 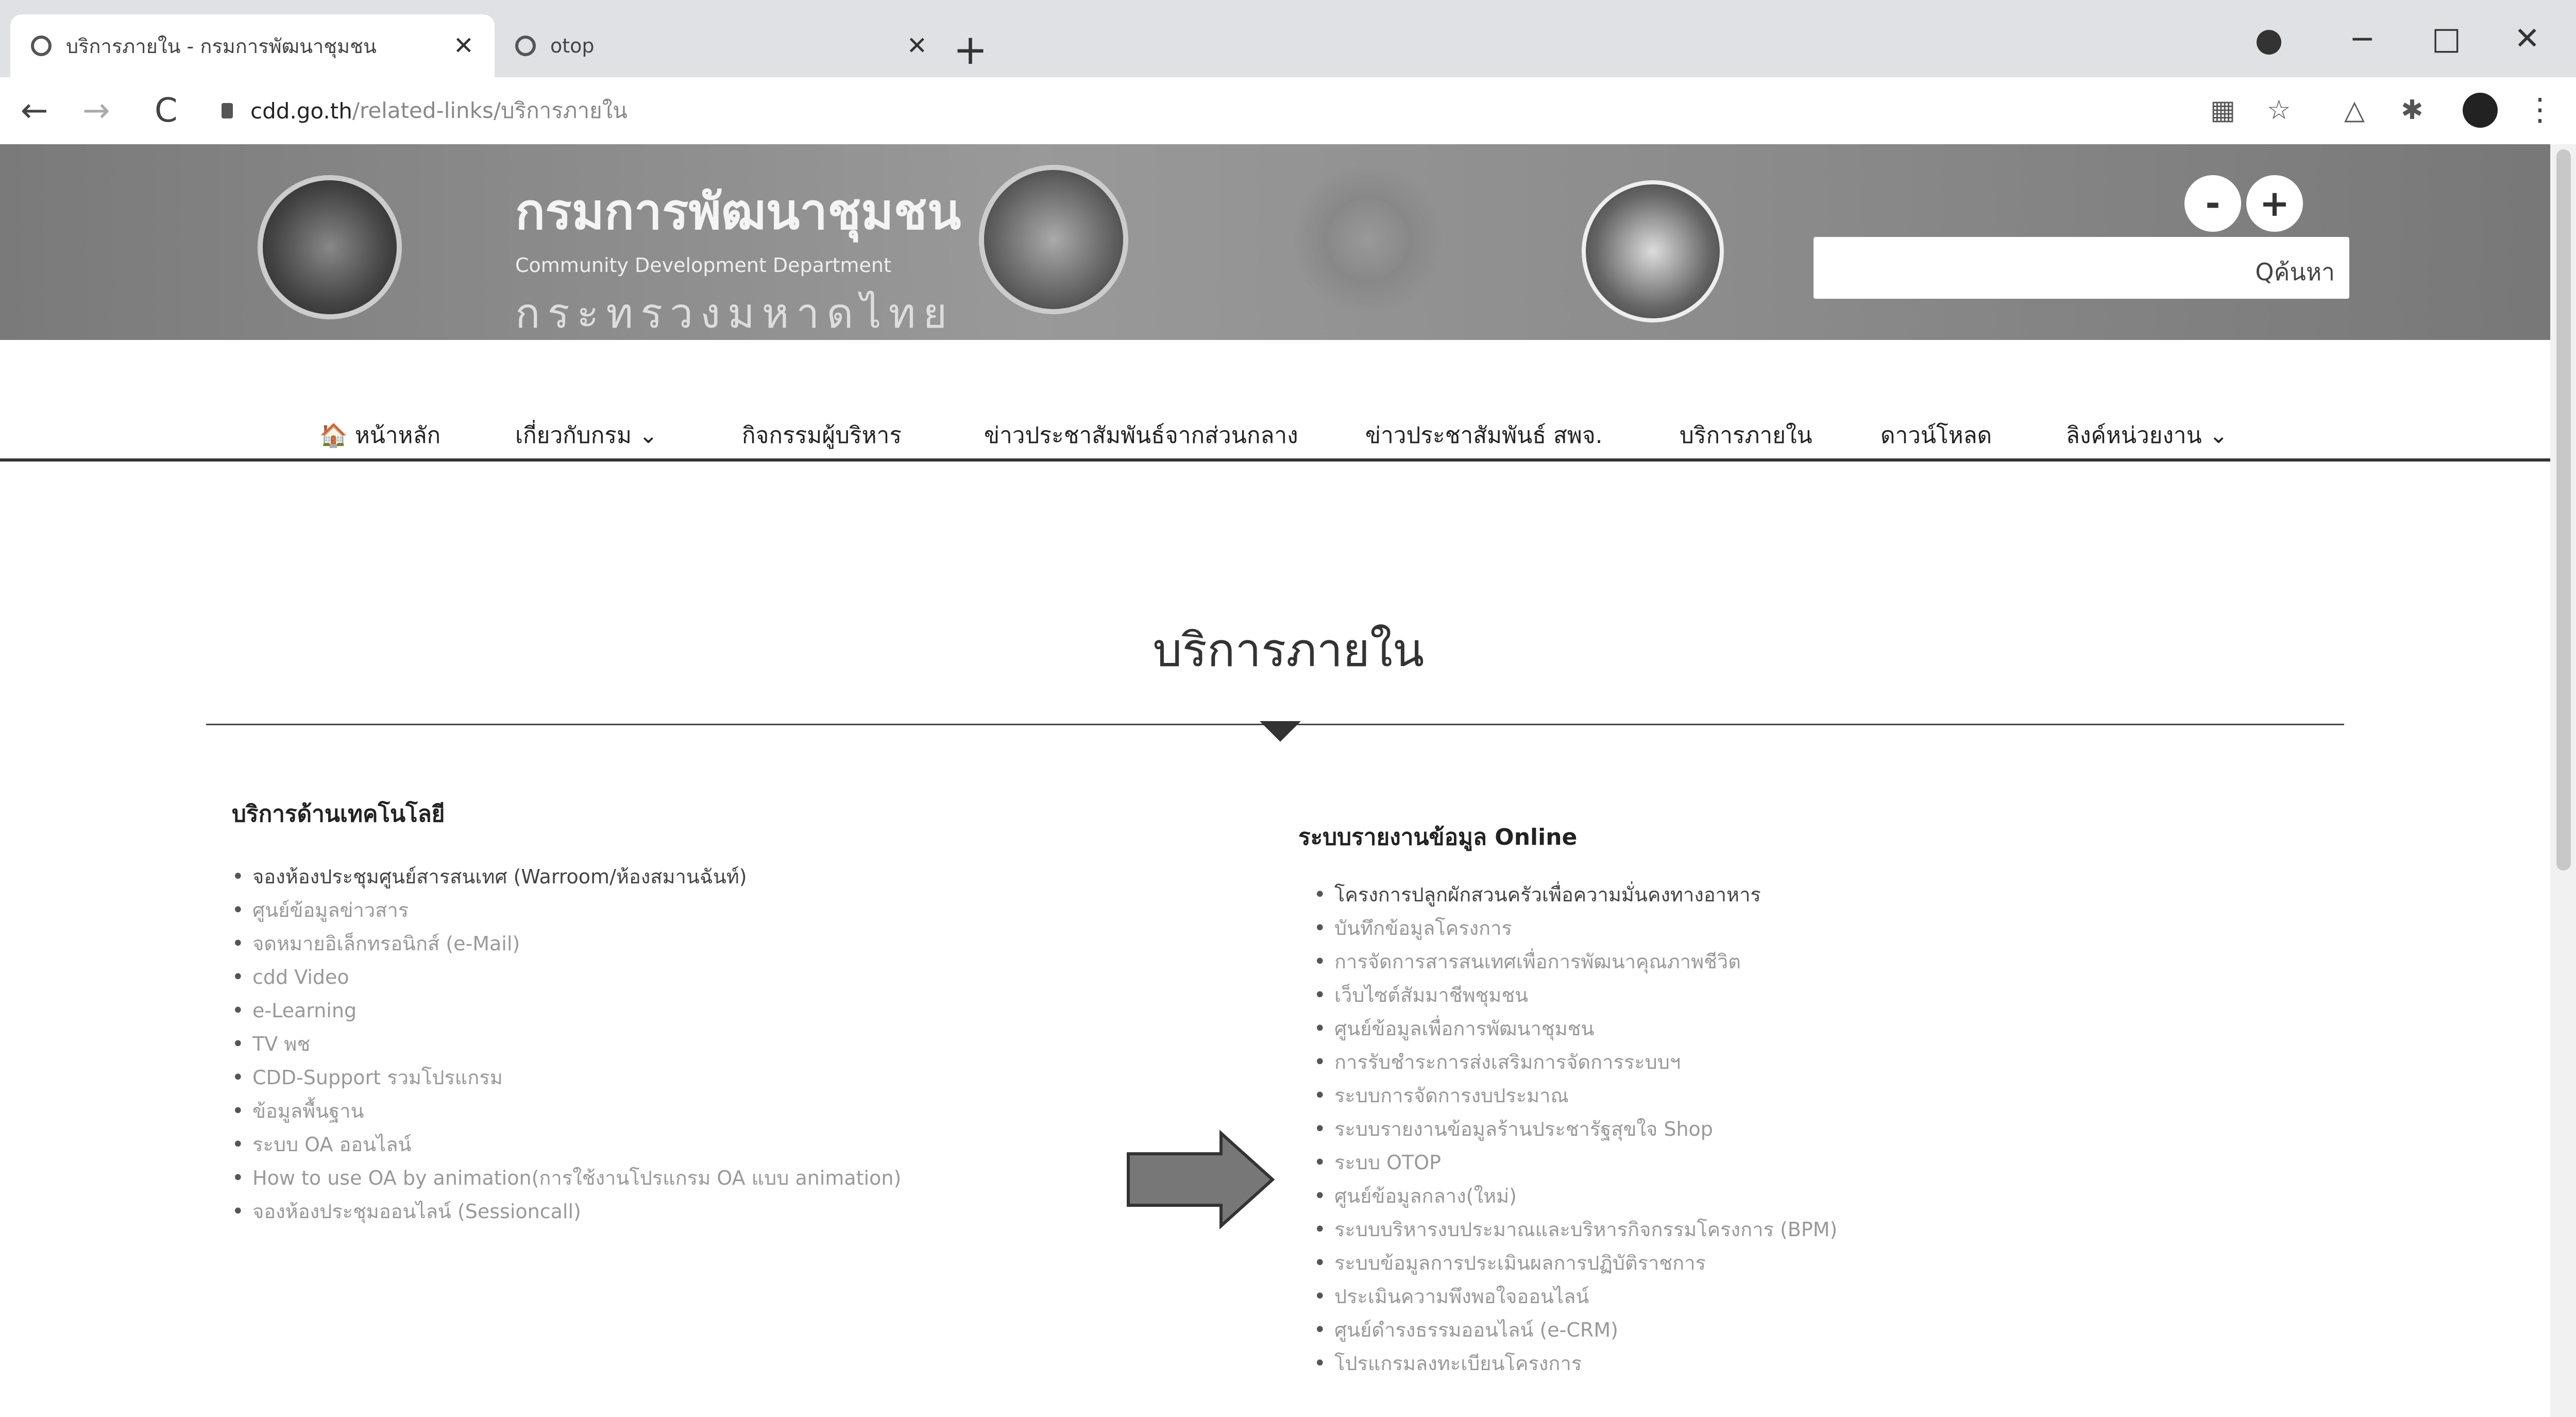 What do you see at coordinates (1573, 928) in the screenshot?
I see `list-item: บันทึกข้อมูลโครงการ` at bounding box center [1573, 928].